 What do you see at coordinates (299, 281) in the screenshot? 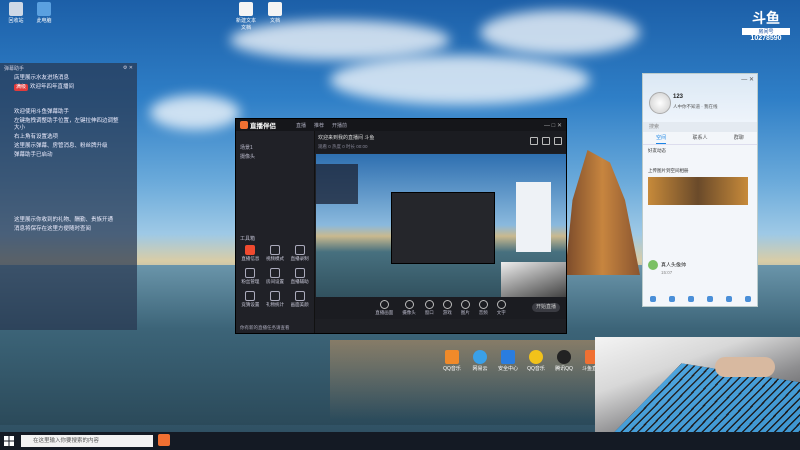
I see `tool-label: 直播辅助` at bounding box center [299, 281].